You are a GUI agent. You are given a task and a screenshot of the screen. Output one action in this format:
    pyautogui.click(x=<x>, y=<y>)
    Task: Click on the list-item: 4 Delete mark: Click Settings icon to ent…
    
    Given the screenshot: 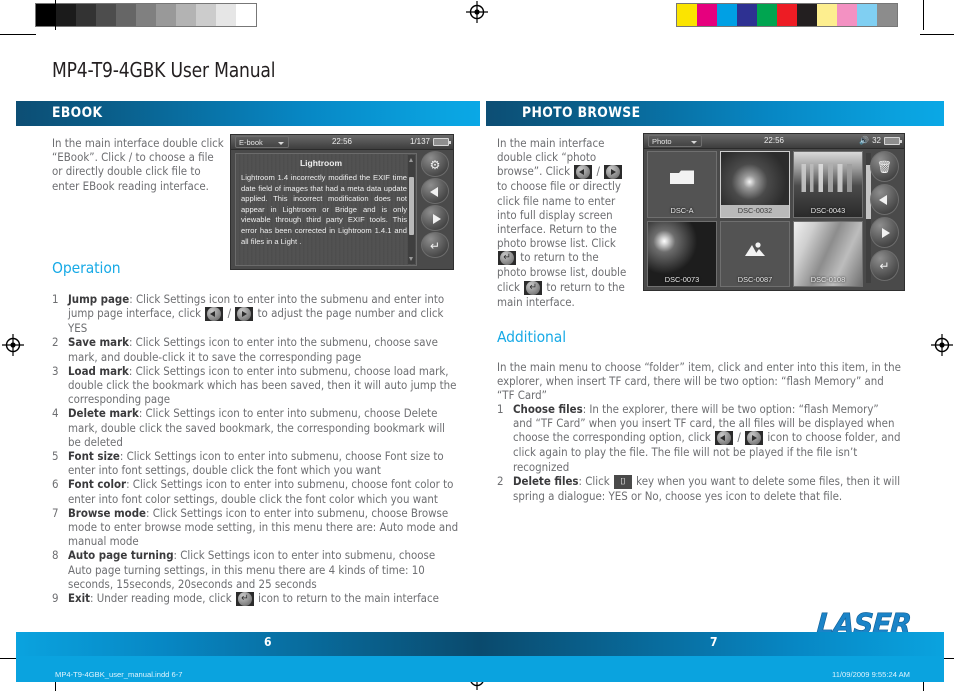 What is the action you would take?
    pyautogui.click(x=249, y=427)
    